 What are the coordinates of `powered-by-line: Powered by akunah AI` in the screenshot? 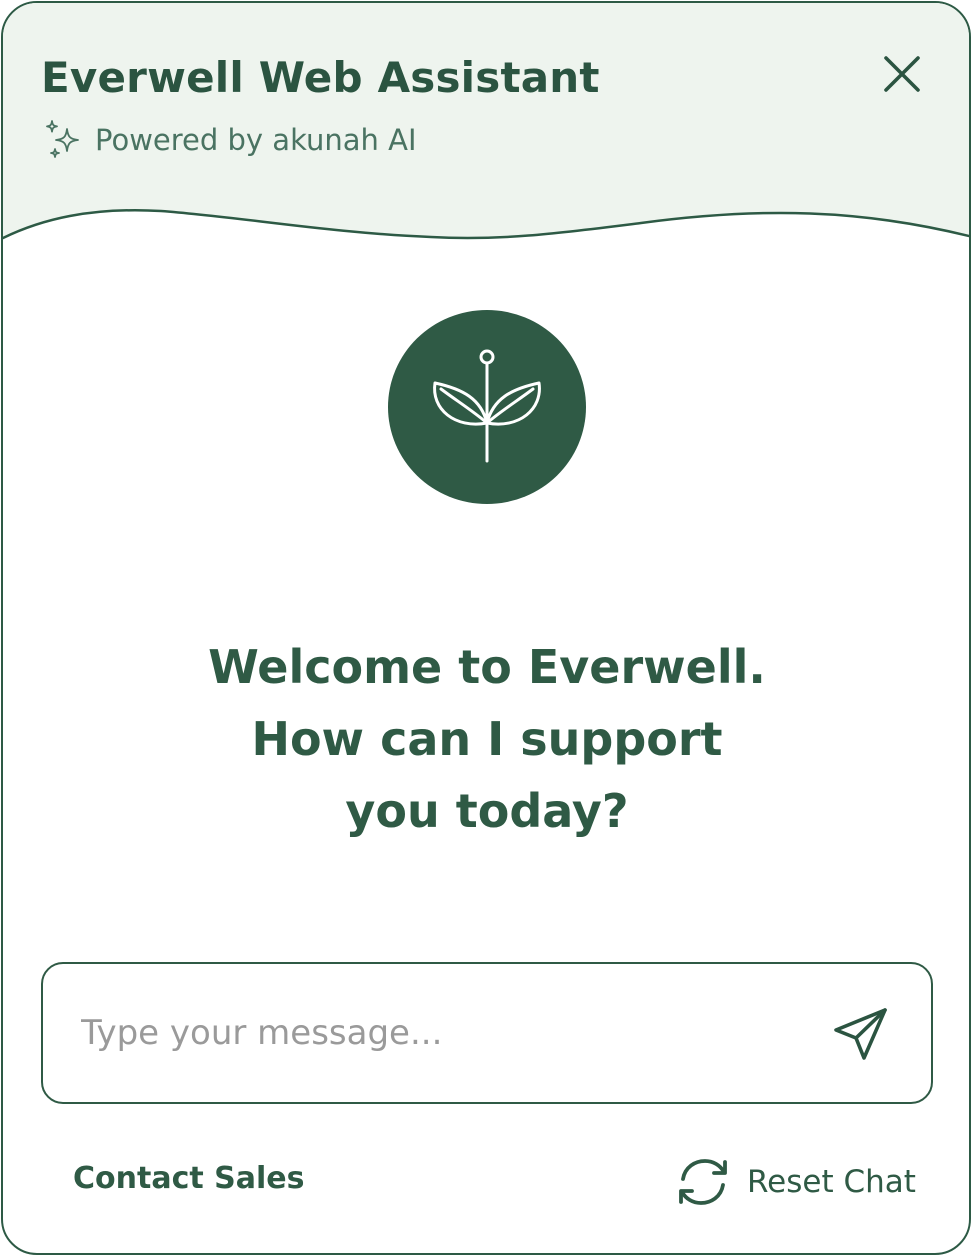 It's located at (230, 140).